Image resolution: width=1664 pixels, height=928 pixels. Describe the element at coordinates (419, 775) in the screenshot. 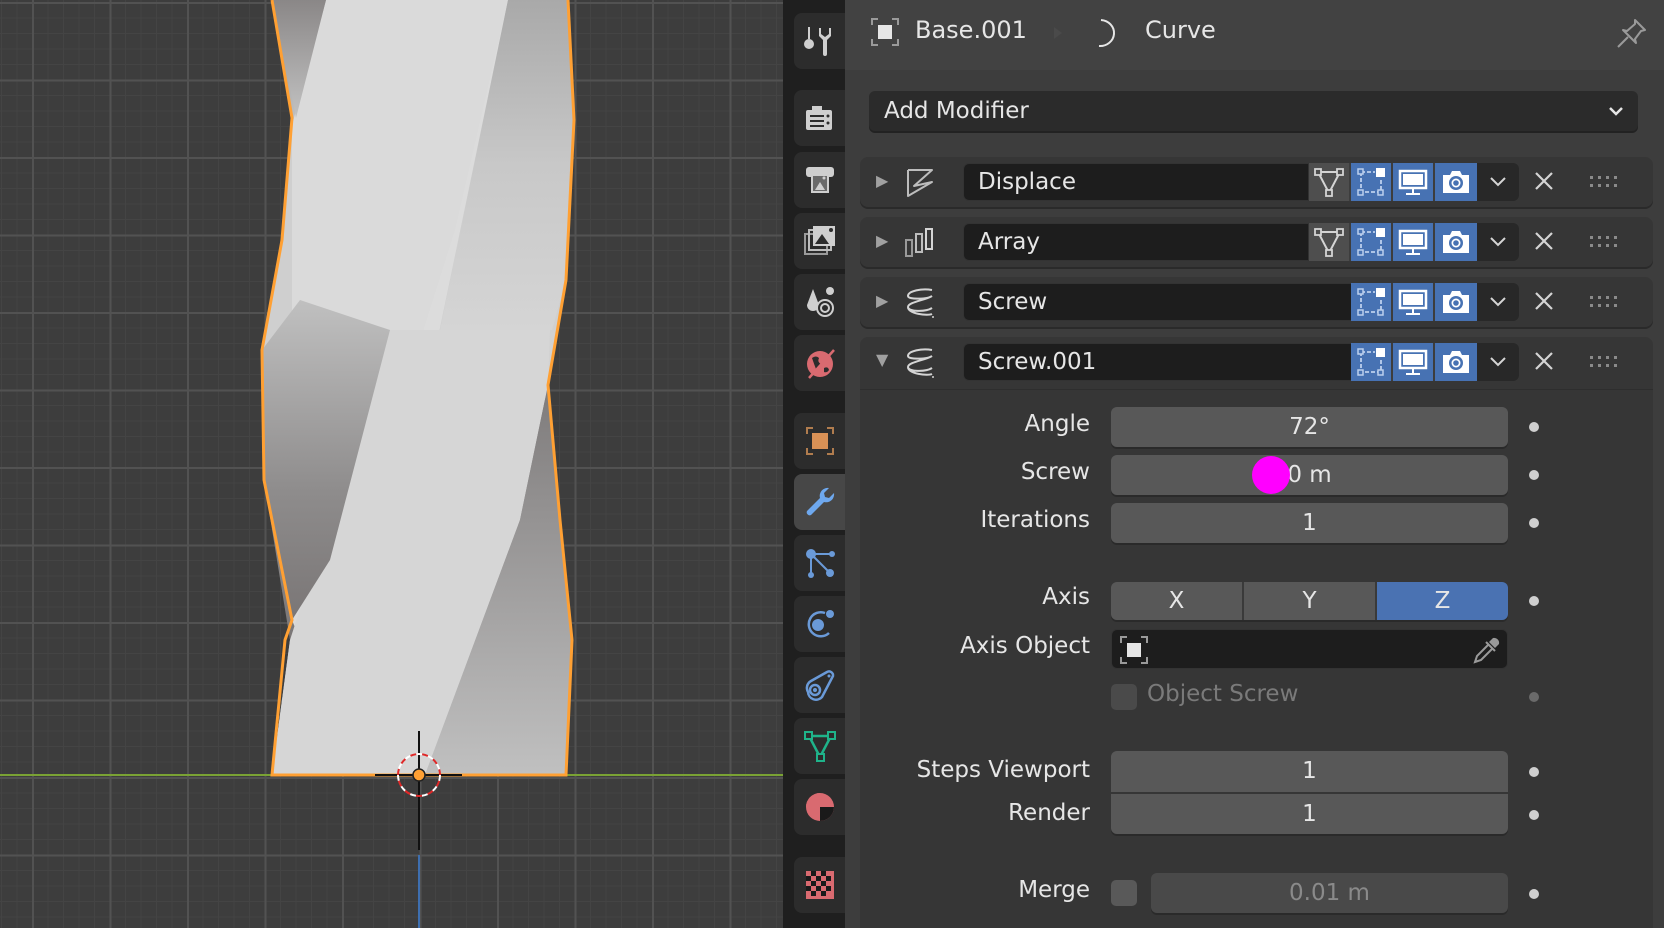

I see `object-origin` at that location.